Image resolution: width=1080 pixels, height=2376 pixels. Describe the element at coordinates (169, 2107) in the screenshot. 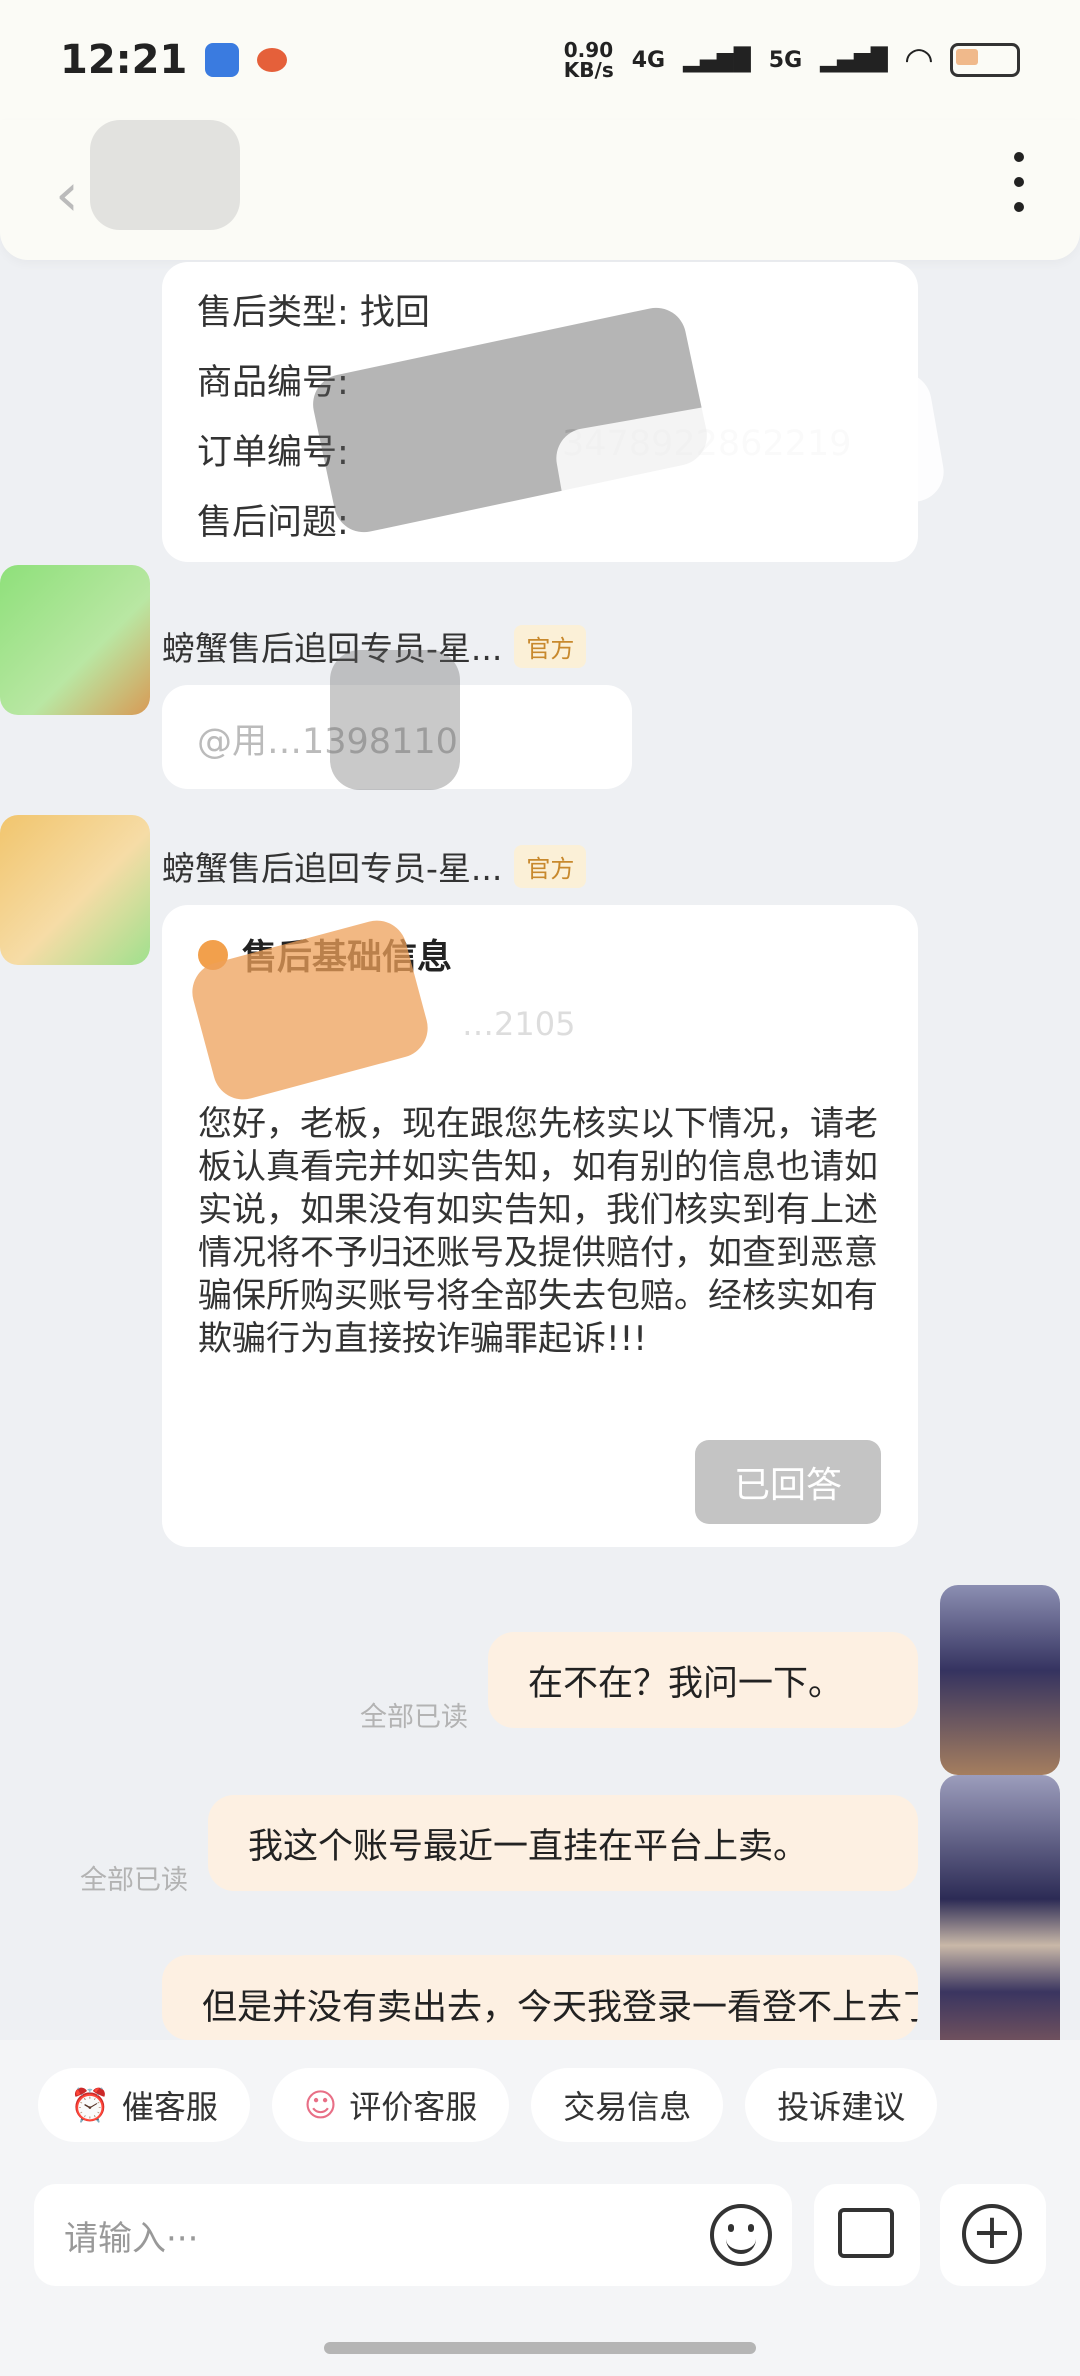

I see `chip-label: 催客服` at that location.